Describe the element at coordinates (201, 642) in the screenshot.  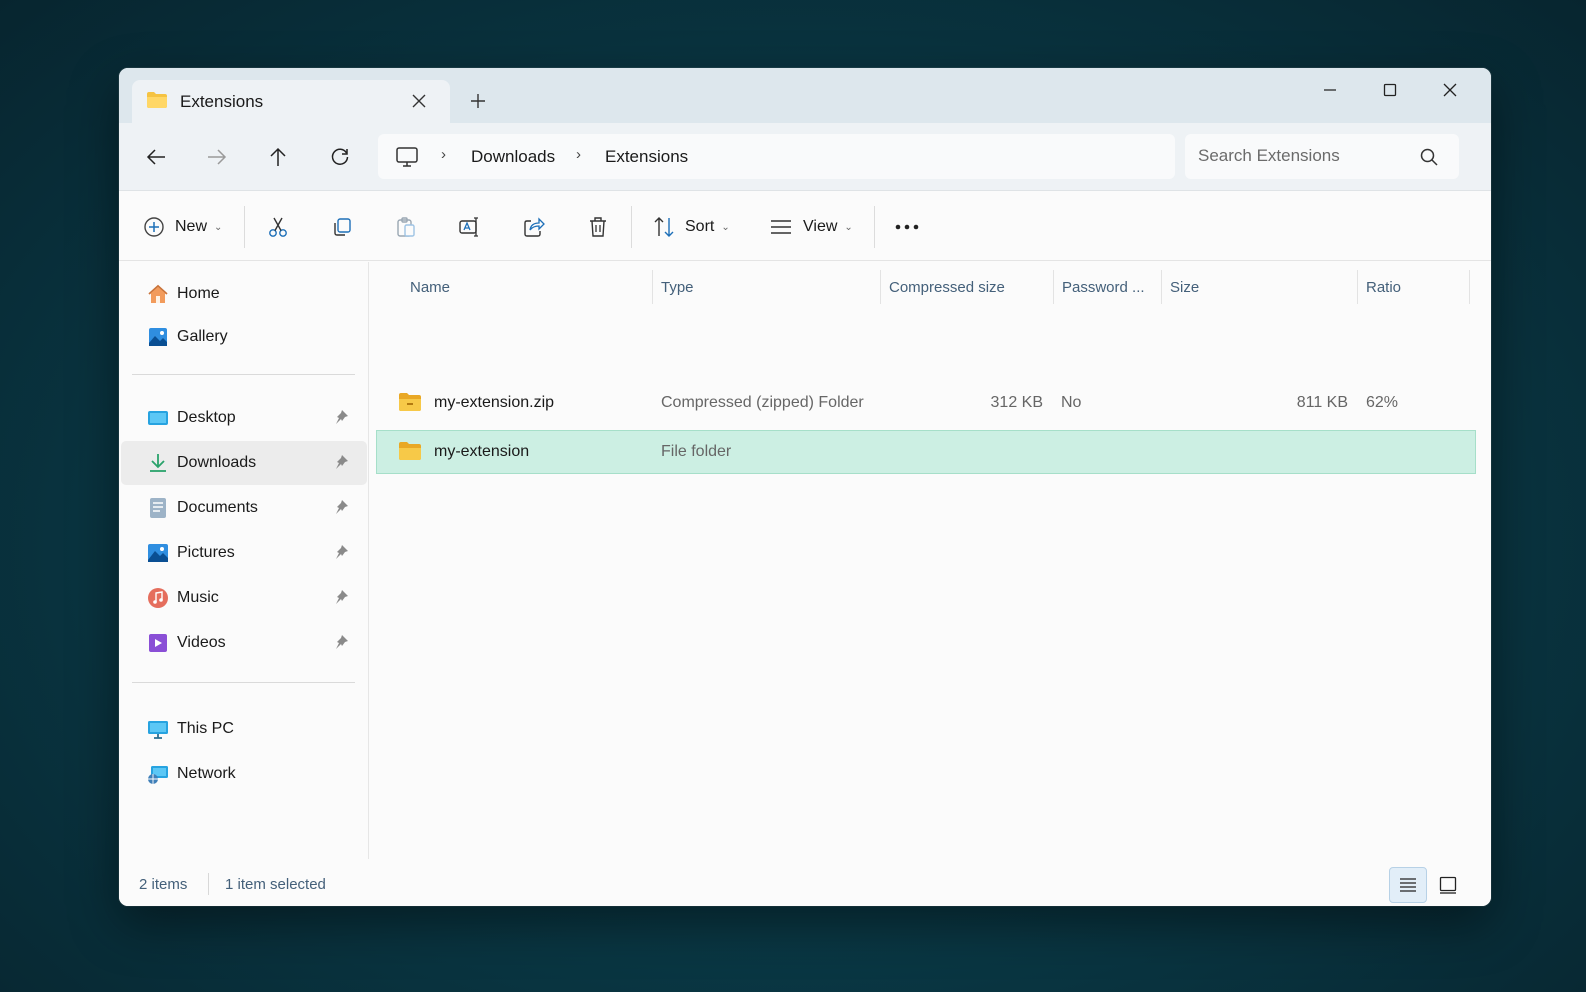
I see `sidebar-item-label: Videos` at that location.